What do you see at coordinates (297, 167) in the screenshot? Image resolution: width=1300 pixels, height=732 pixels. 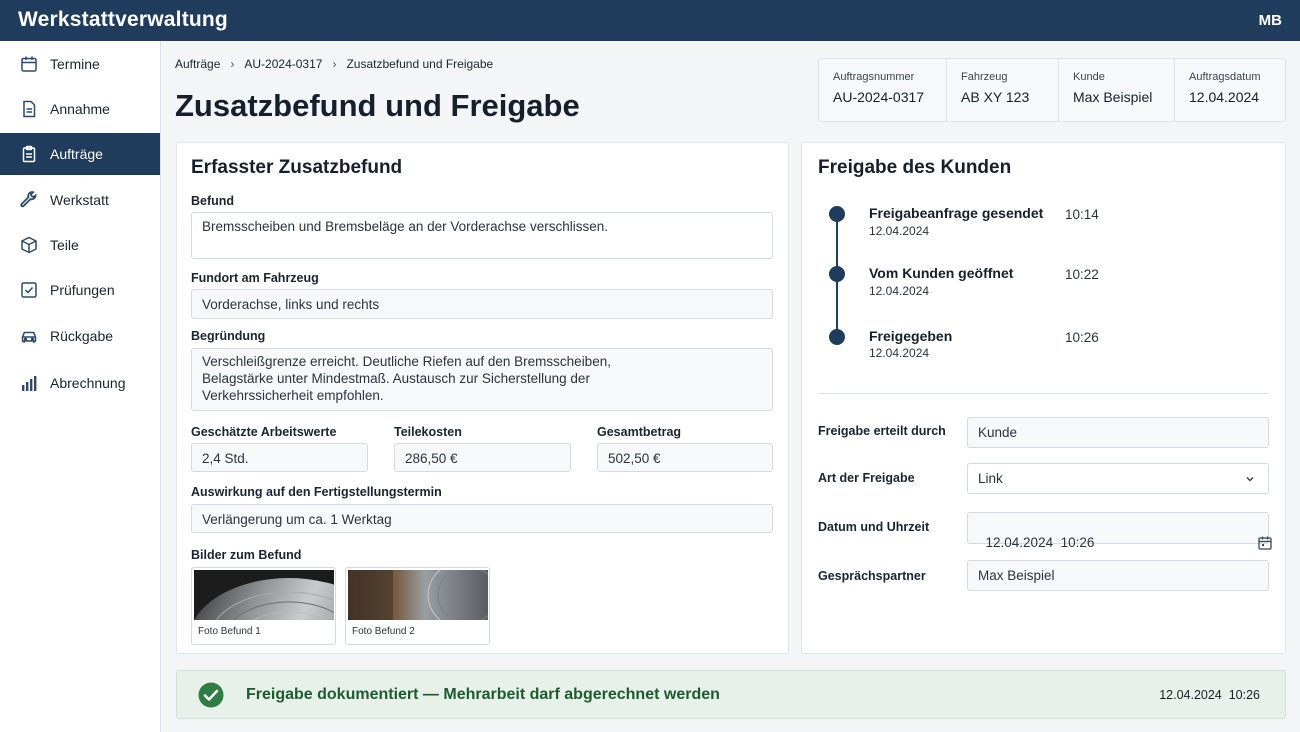 I see `finding-panel-title: Erfasster Zusatzbefund` at bounding box center [297, 167].